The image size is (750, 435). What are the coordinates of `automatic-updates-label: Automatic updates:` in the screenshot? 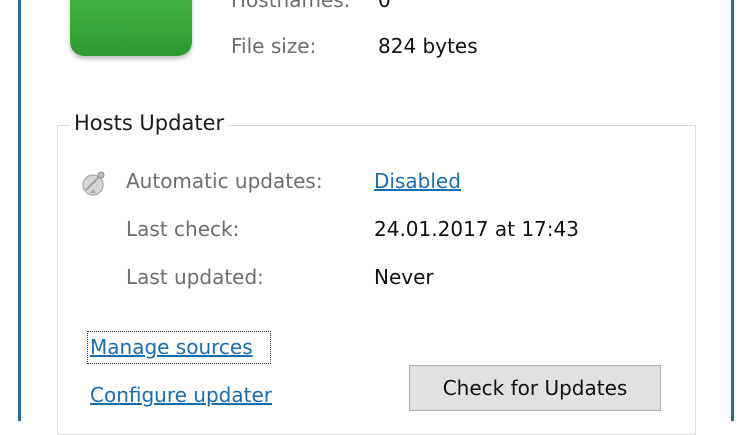 It's located at (224, 181).